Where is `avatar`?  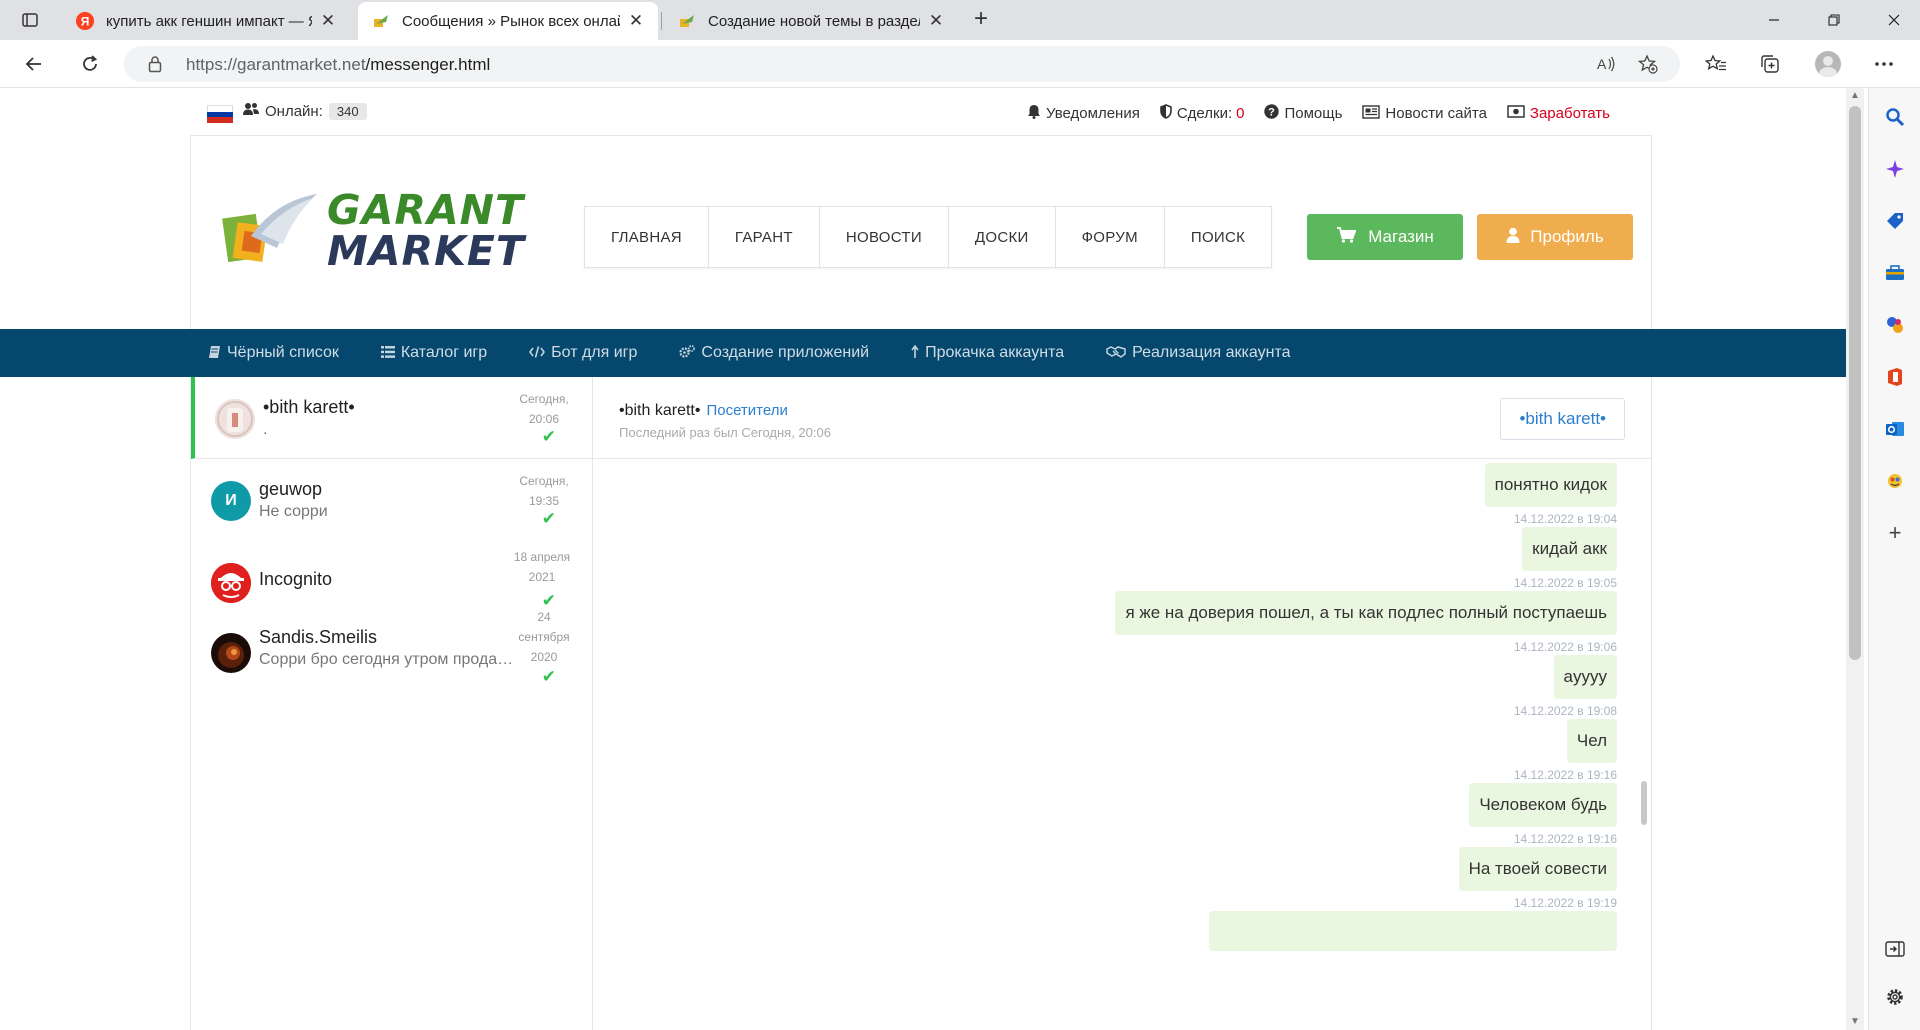 avatar is located at coordinates (231, 653).